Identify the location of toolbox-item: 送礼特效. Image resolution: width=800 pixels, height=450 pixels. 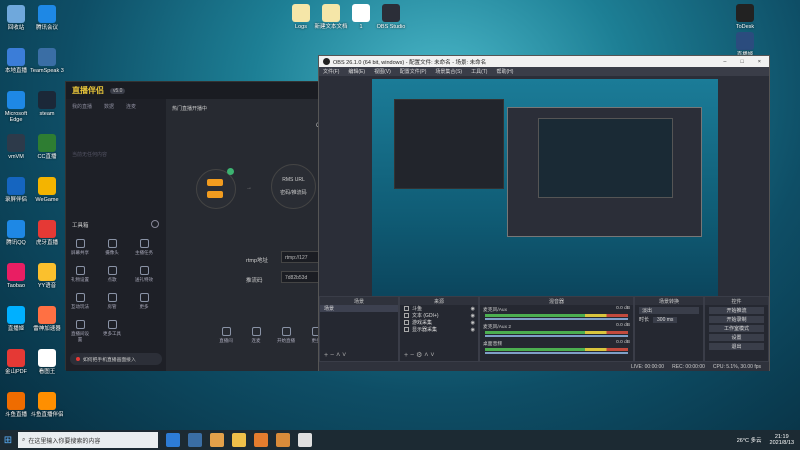
(144, 274).